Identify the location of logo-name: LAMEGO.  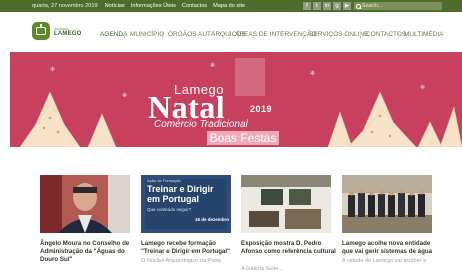
(68, 34).